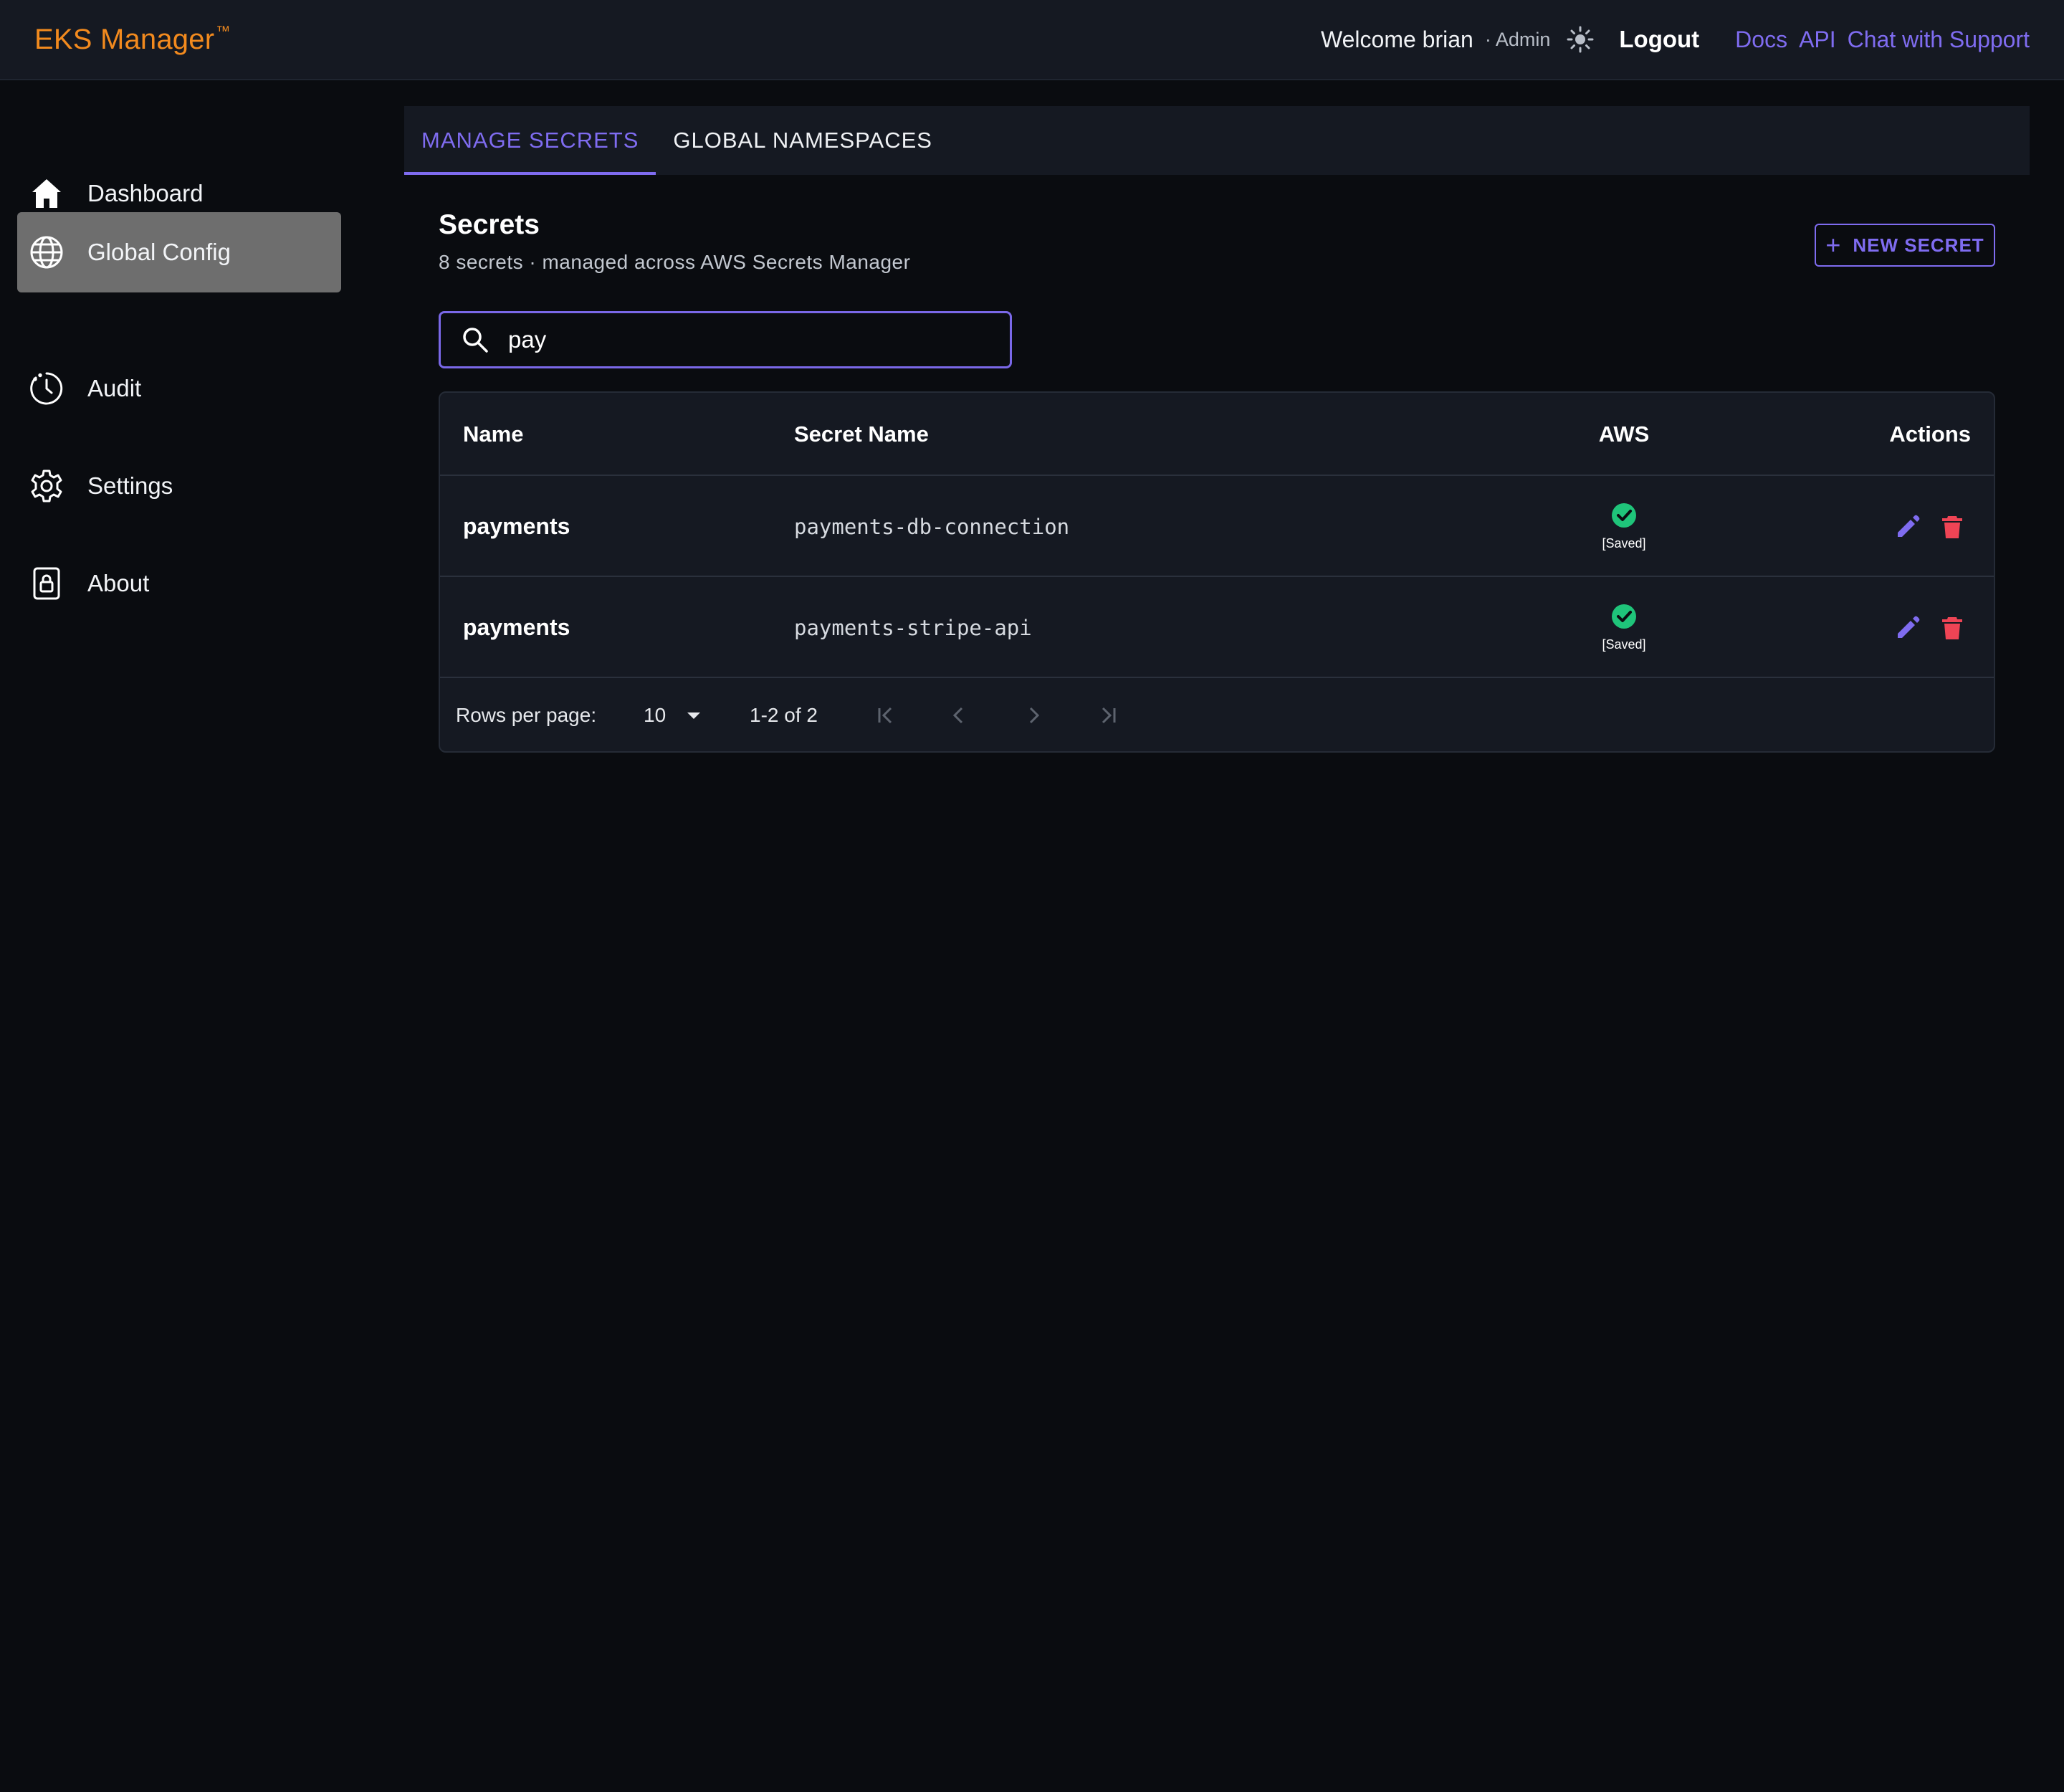 The height and width of the screenshot is (1792, 2064). I want to click on sidebar-item-label: About, so click(118, 583).